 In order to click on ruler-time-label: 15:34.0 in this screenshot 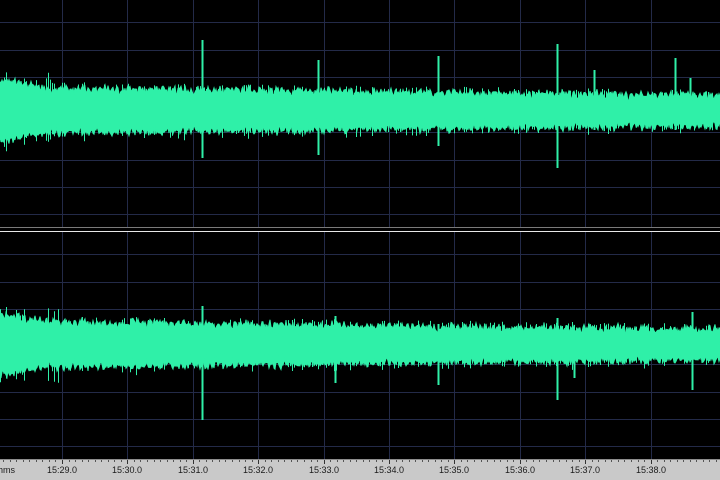, I will do `click(389, 470)`.